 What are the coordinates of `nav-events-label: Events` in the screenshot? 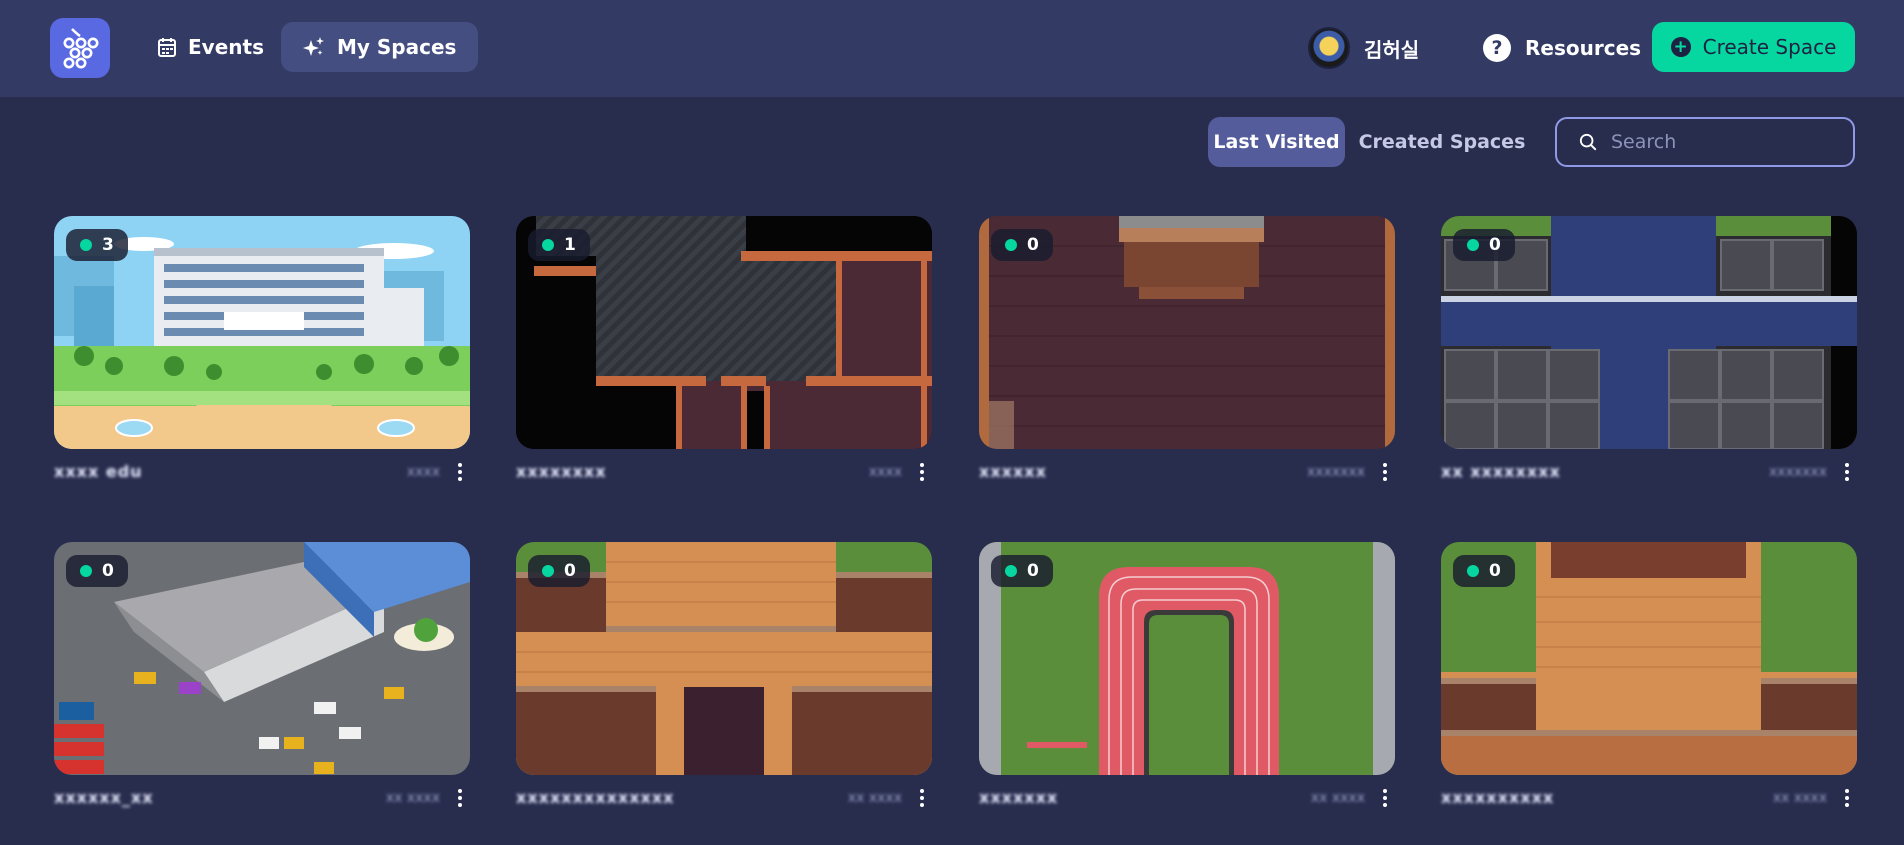 It's located at (226, 47).